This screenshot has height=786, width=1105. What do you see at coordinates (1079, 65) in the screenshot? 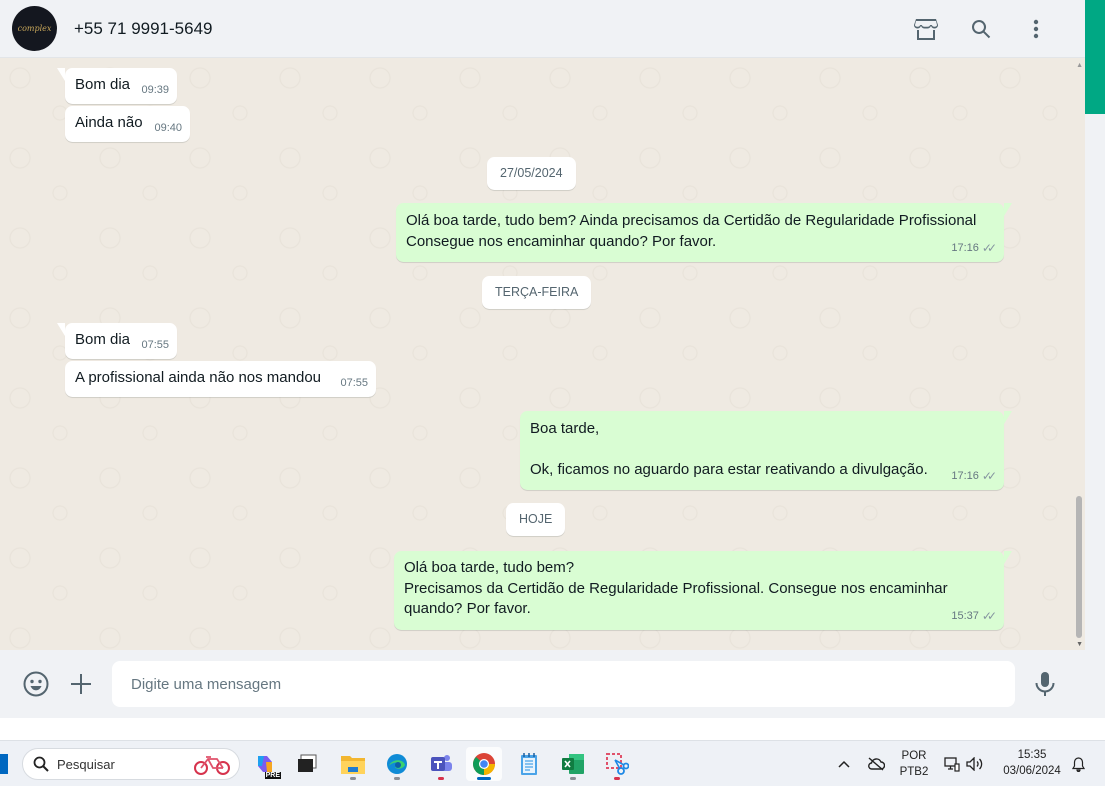
I see `scroll-up-arrow-icon: ▲` at bounding box center [1079, 65].